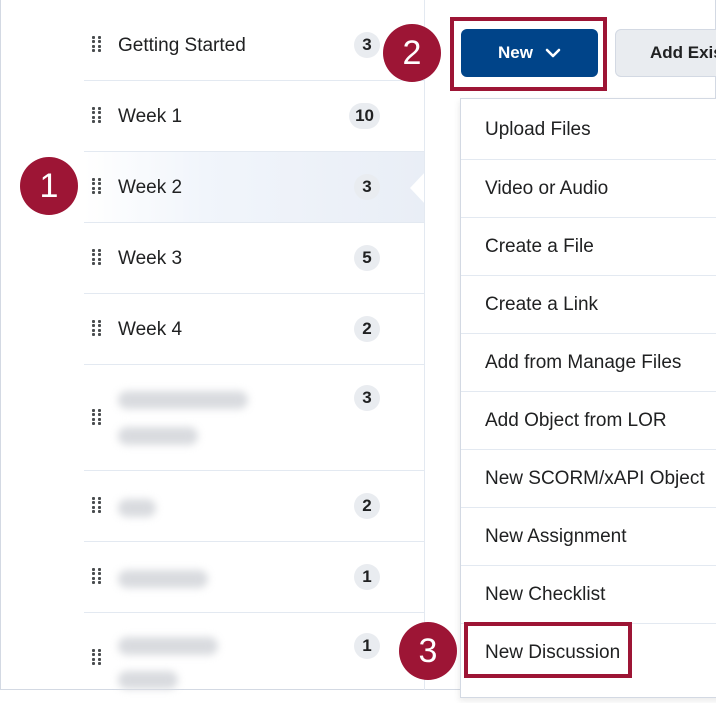  Describe the element at coordinates (254, 418) in the screenshot. I see `module-item-blurred: 3` at that location.